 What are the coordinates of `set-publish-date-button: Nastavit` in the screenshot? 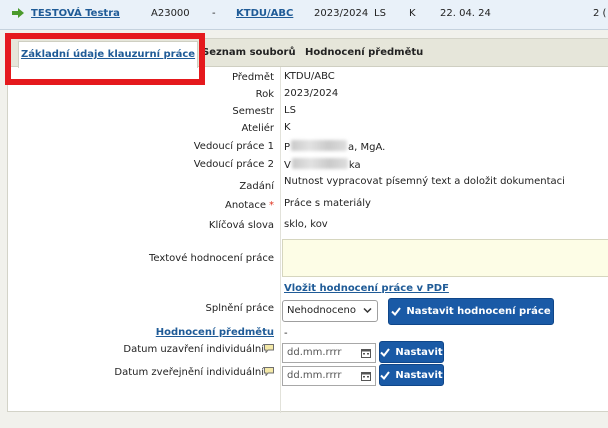 It's located at (411, 375).